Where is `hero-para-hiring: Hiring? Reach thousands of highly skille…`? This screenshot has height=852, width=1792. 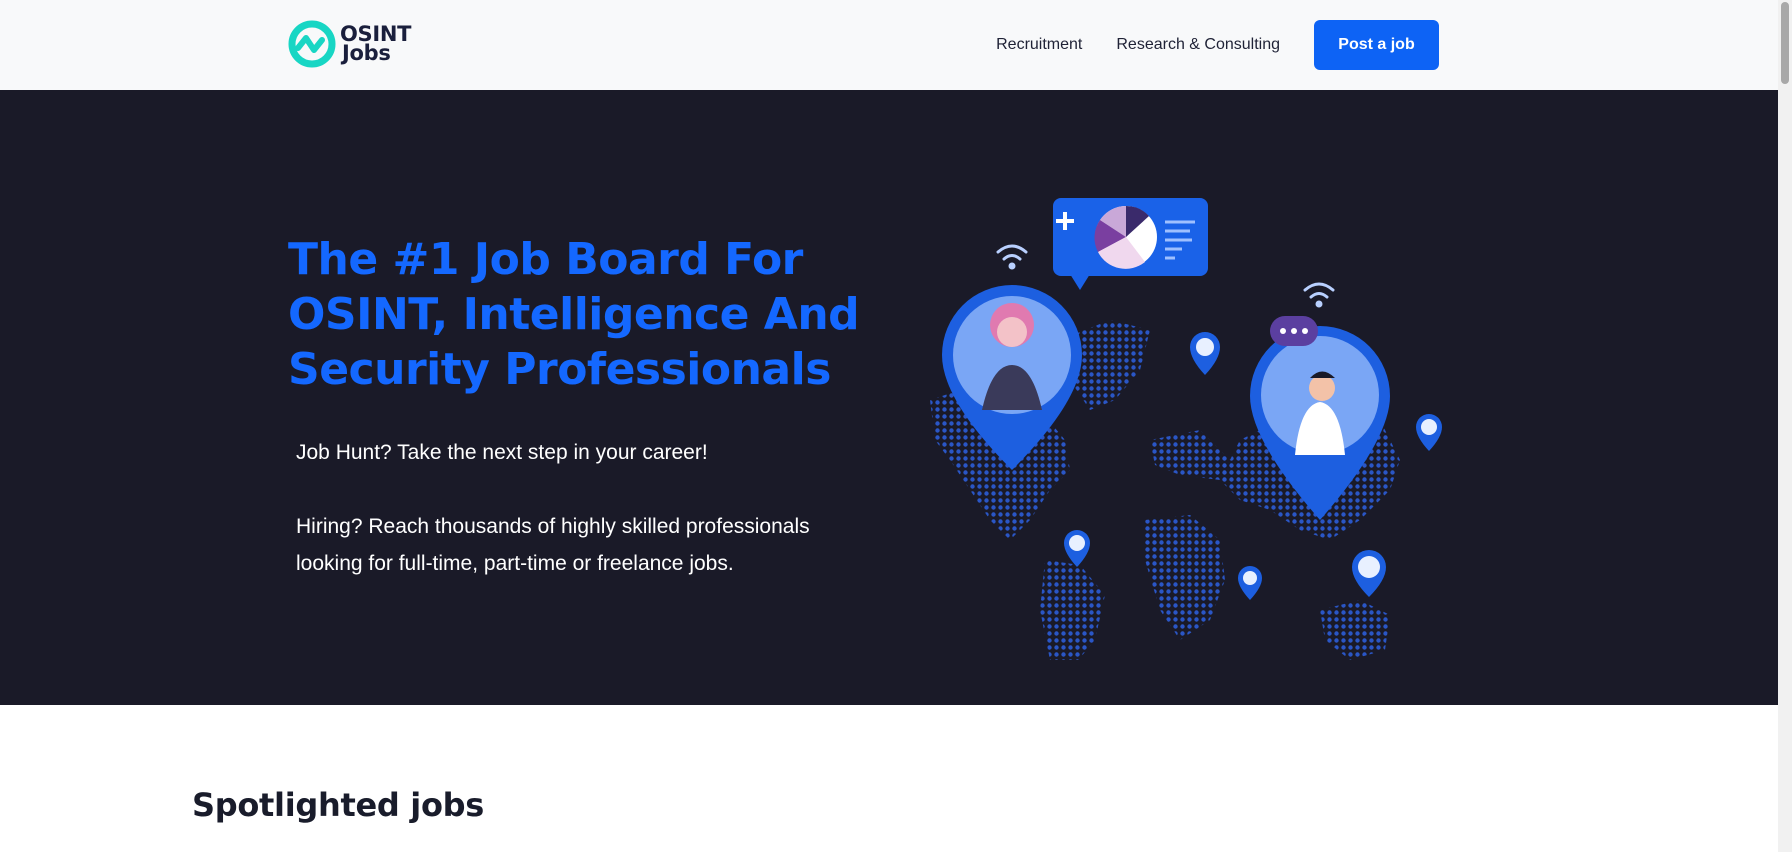
hero-para-hiring: Hiring? Reach thousands of highly skille… is located at coordinates (553, 545).